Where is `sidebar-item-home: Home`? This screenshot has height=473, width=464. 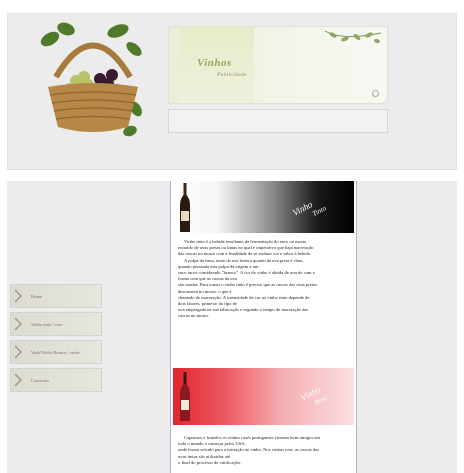
sidebar-item-home: Home is located at coordinates (56, 296).